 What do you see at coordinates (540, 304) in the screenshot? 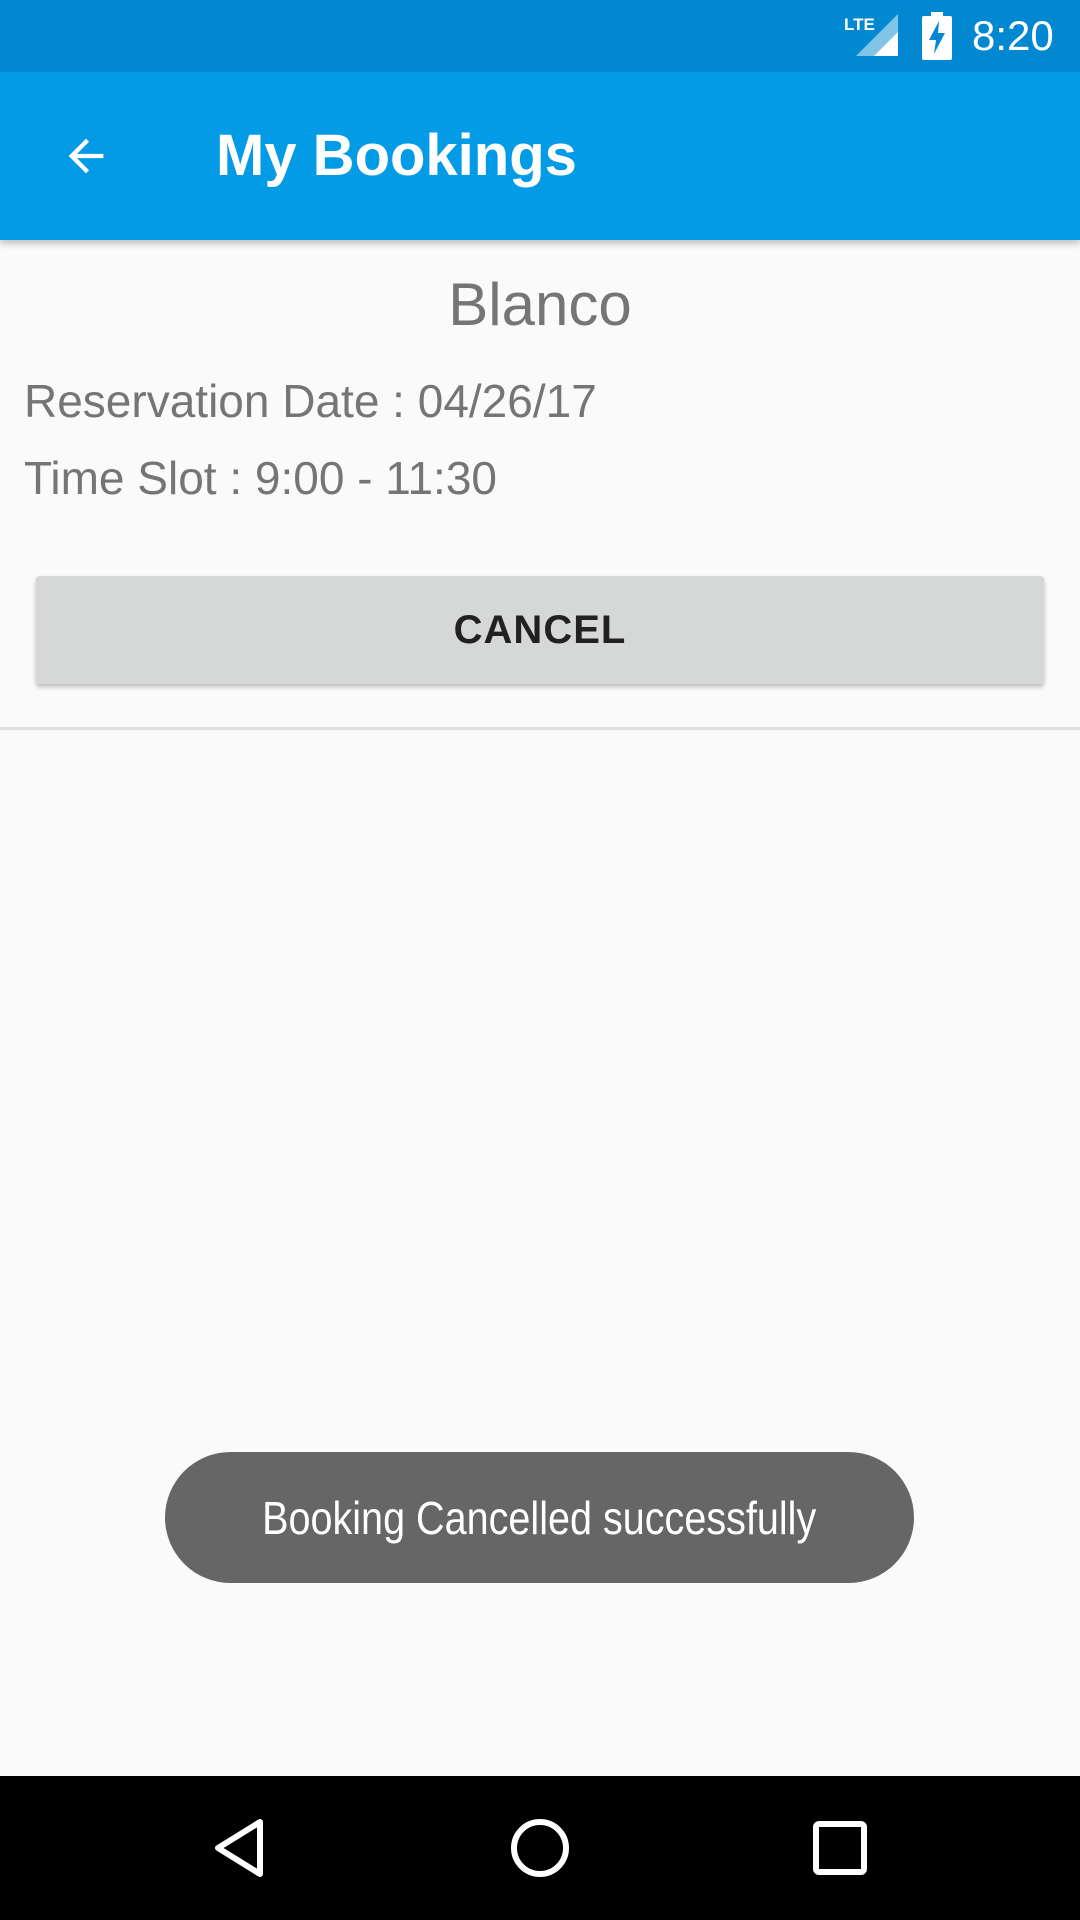
I see `restaurant-name: Blanco` at bounding box center [540, 304].